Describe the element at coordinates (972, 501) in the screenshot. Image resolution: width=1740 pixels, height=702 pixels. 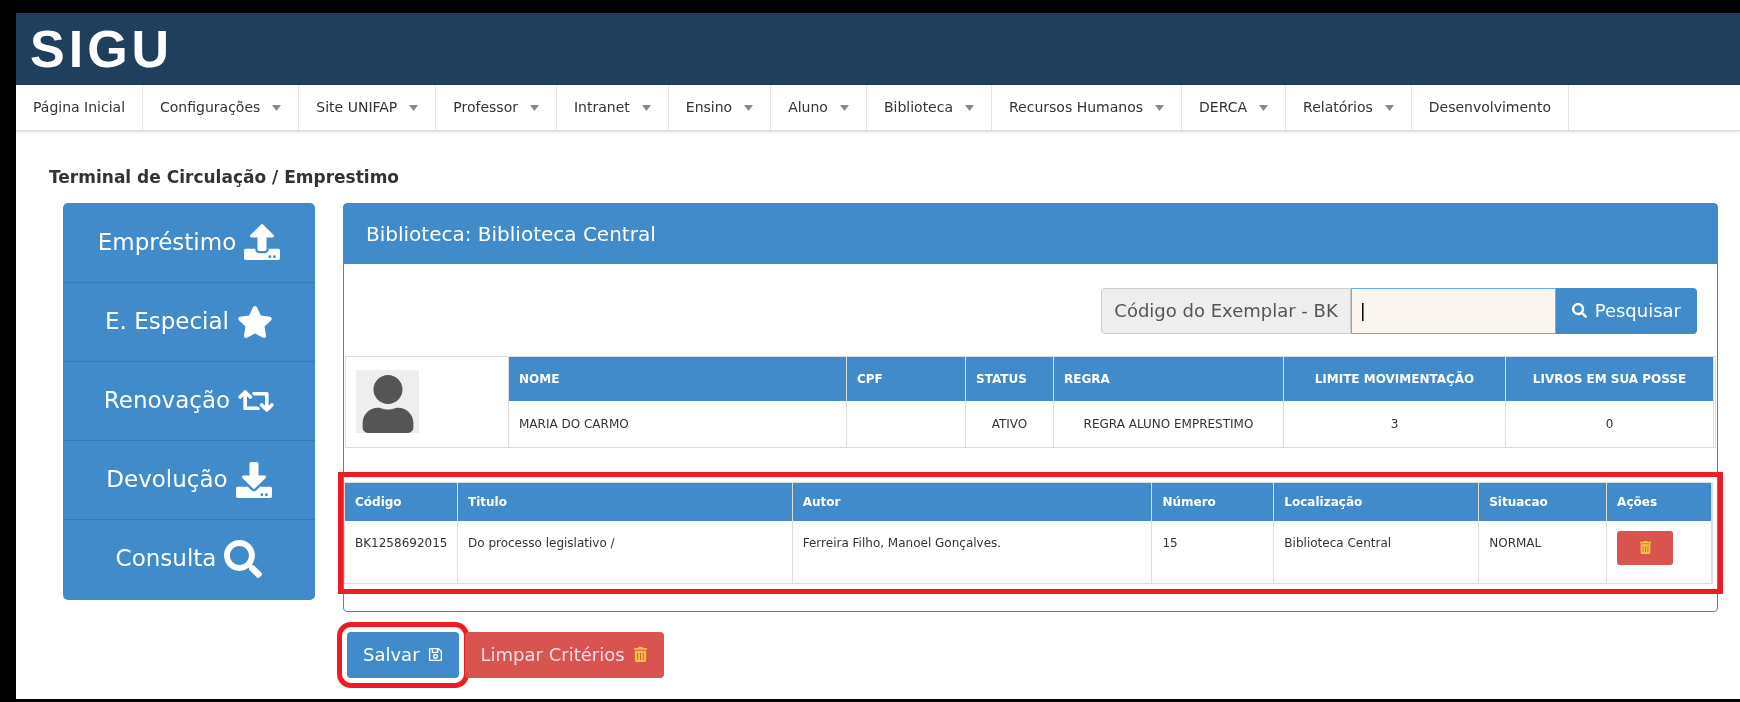
I see `column-header: Autor` at that location.